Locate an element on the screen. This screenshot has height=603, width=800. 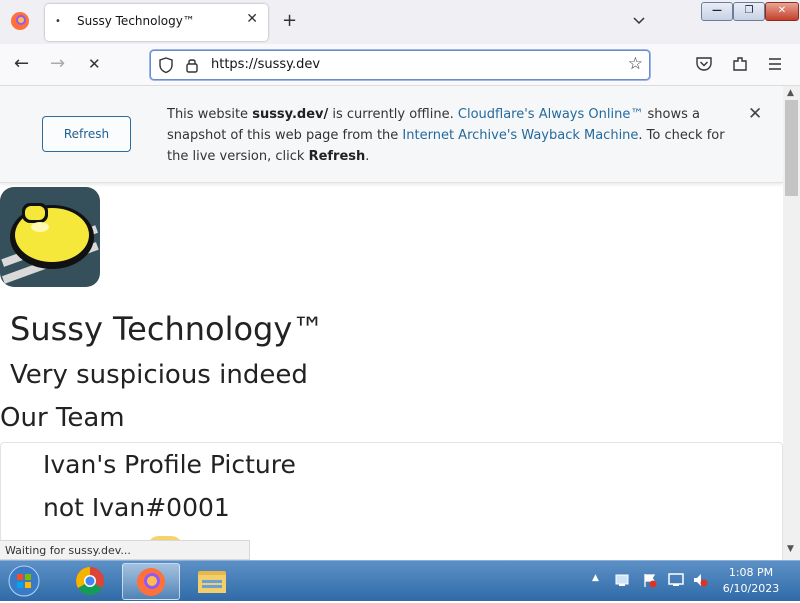
page-subtitle: Very suspicious indeed is located at coordinates (159, 375).